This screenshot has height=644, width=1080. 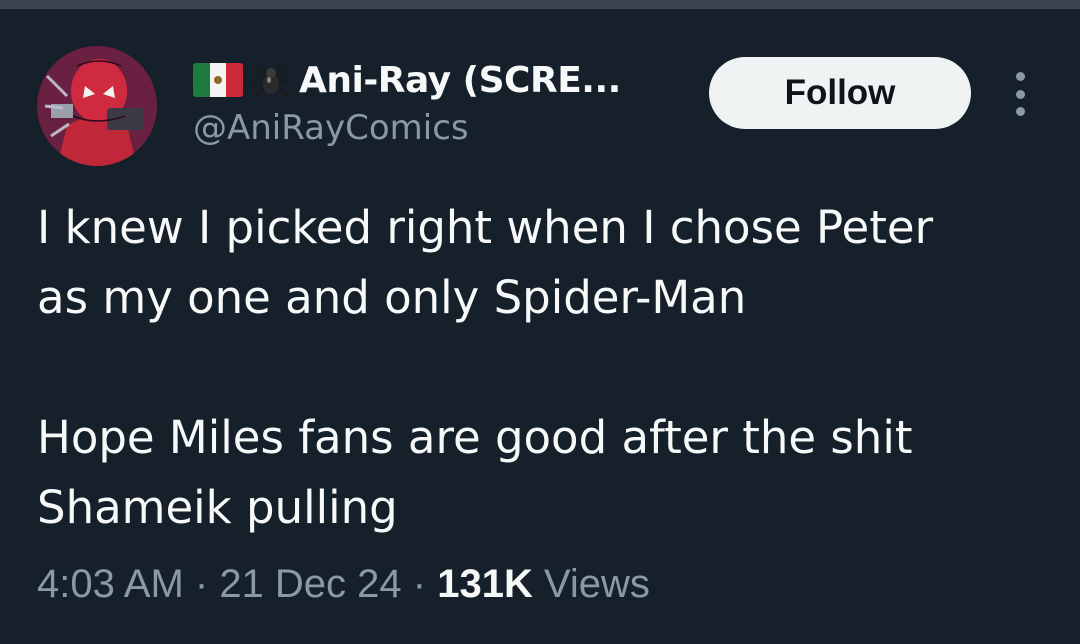 I want to click on author-handle: @AniRayComics, so click(x=331, y=128).